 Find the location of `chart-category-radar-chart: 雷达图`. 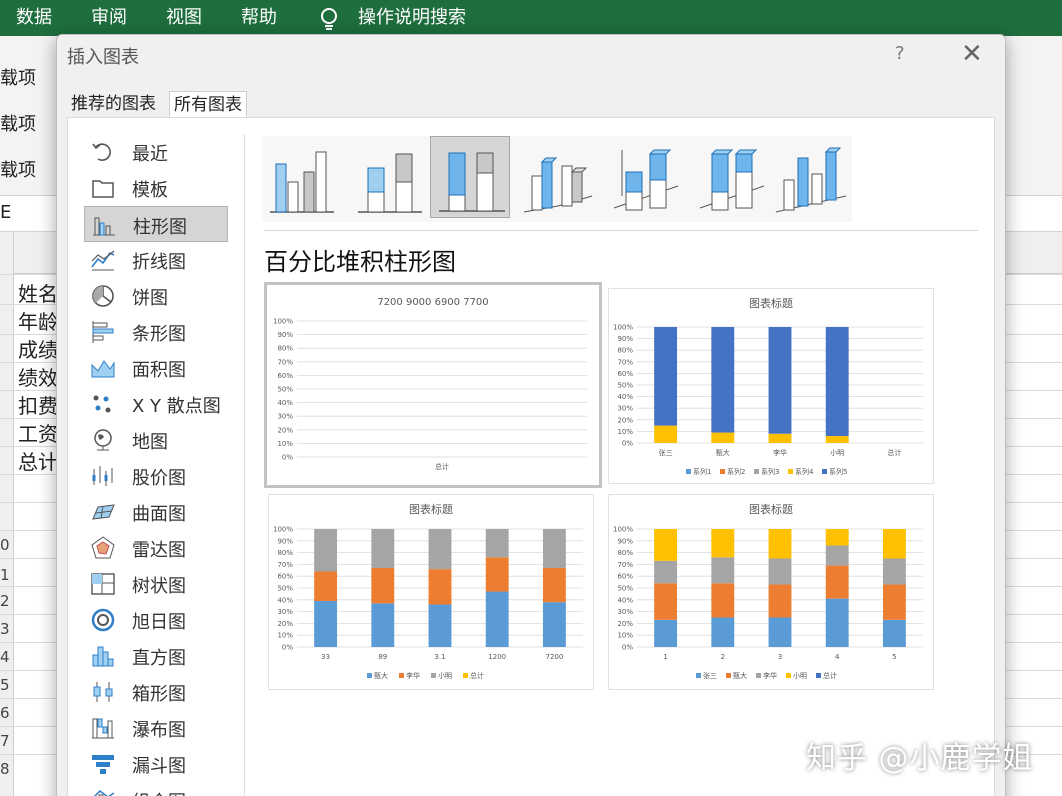

chart-category-radar-chart: 雷达图 is located at coordinates (156, 548).